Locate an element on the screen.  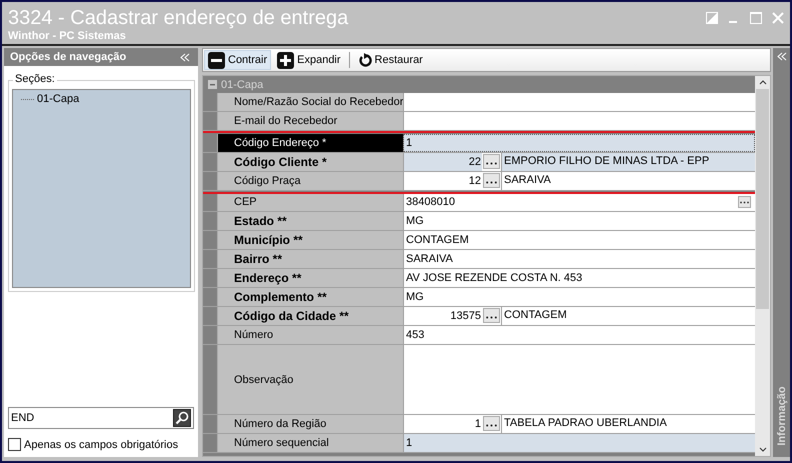
field-value: CONTAGEM is located at coordinates (579, 240).